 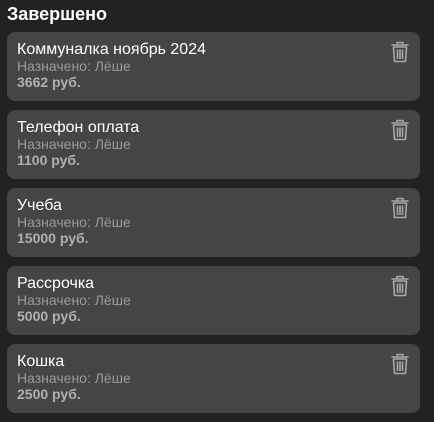 What do you see at coordinates (41, 361) in the screenshot?
I see `task-title: Кошка` at bounding box center [41, 361].